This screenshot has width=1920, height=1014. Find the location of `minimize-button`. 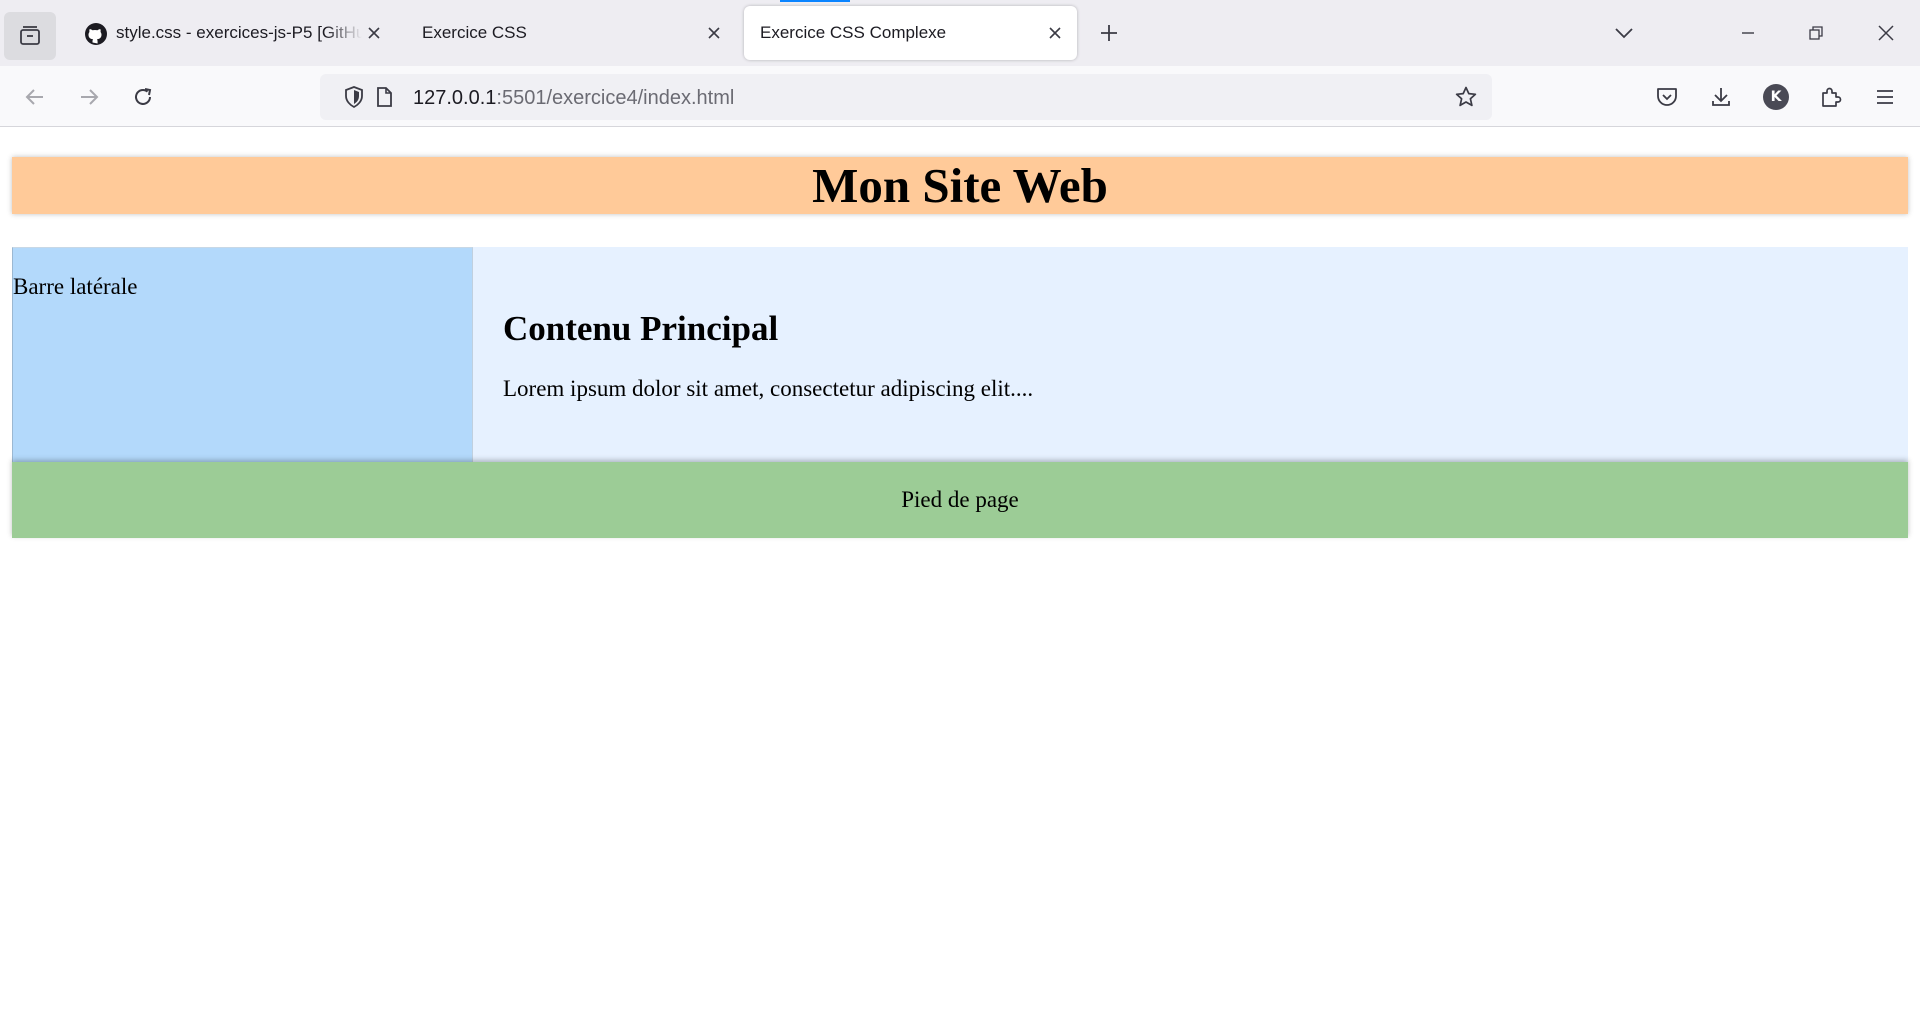

minimize-button is located at coordinates (1748, 33).